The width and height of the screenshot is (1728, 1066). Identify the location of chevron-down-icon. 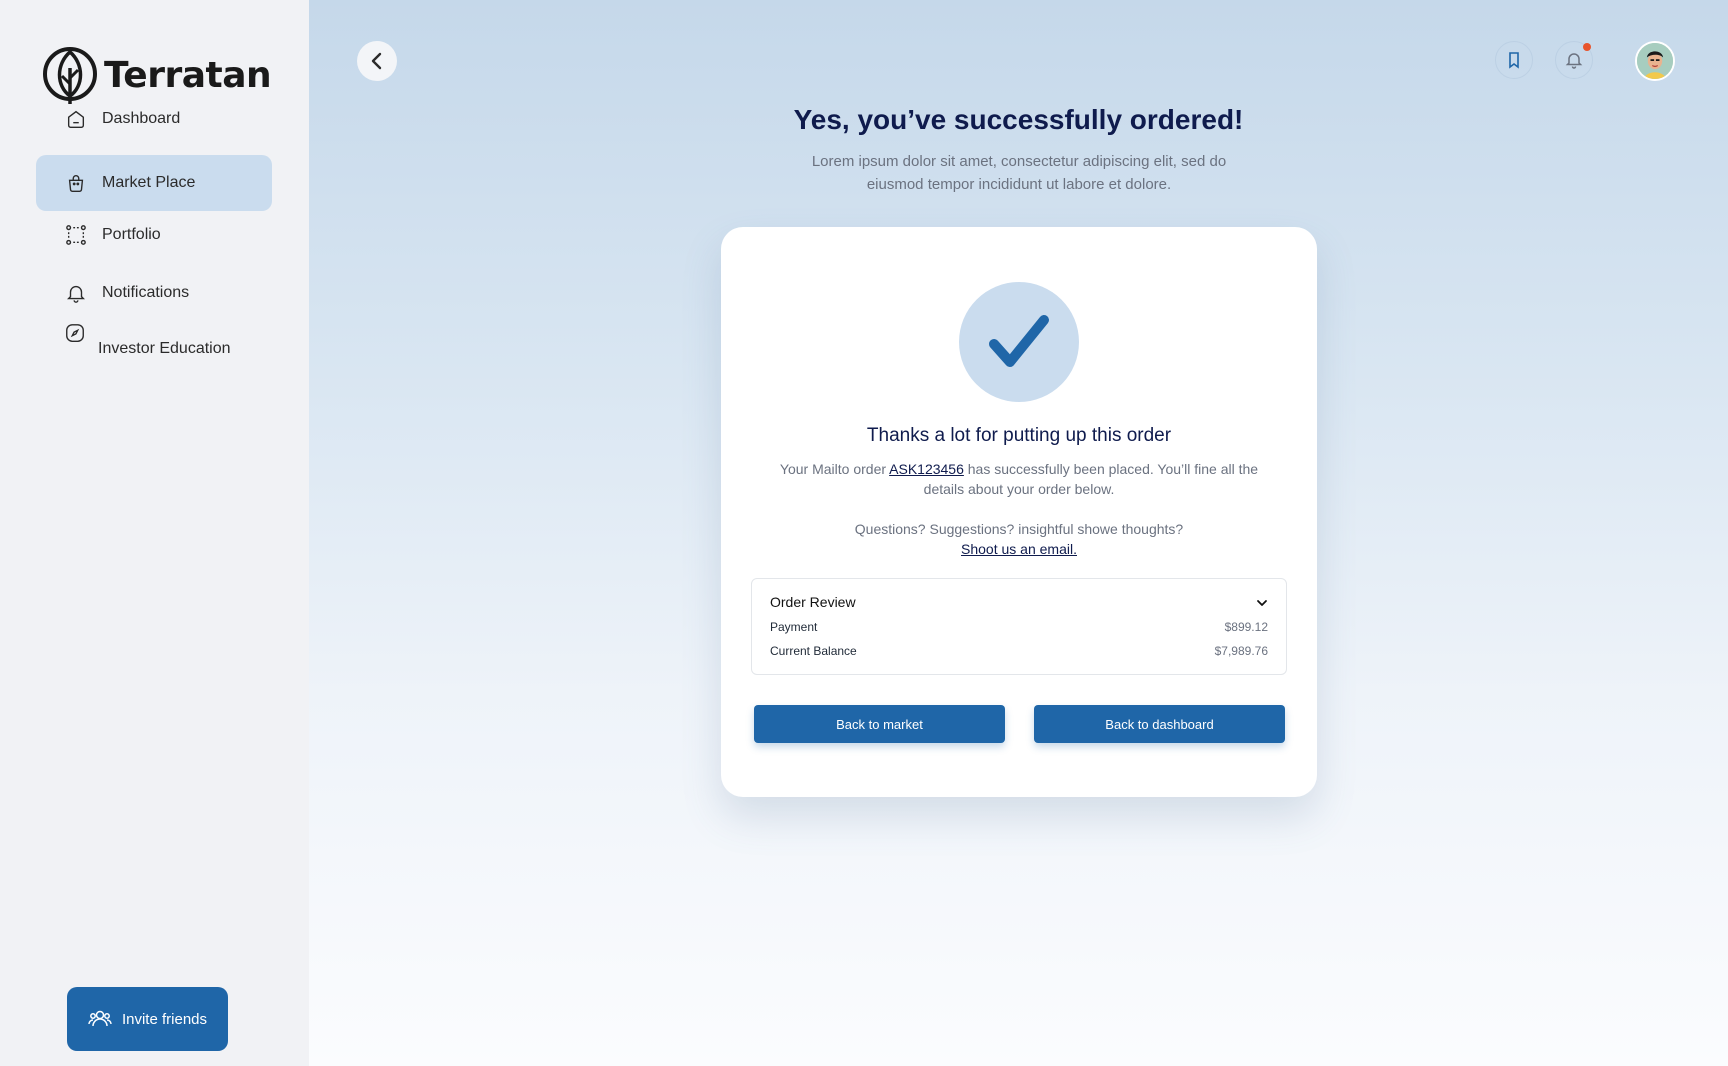
(1262, 603).